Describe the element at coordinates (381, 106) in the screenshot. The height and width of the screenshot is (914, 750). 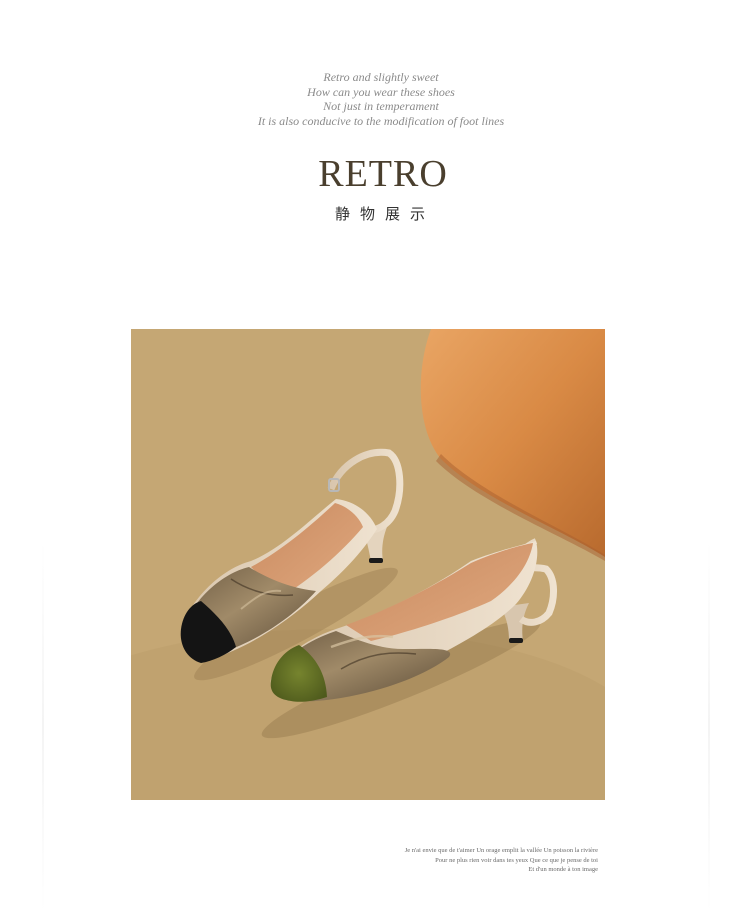
I see `intro-line: Not just in temperament` at that location.